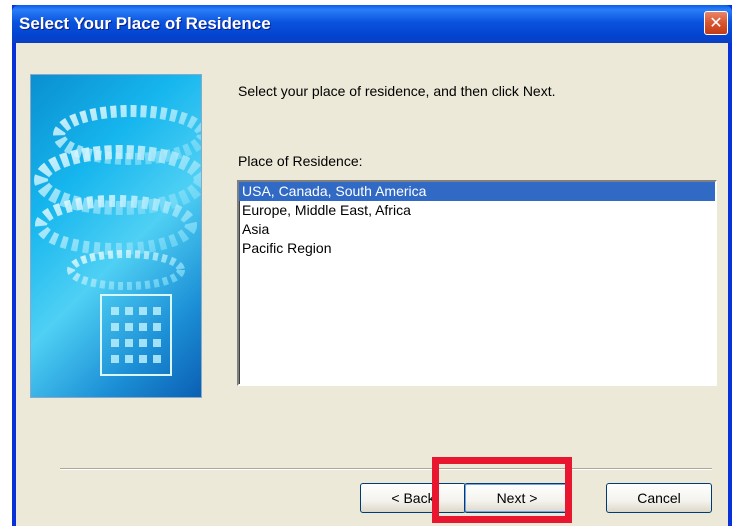  What do you see at coordinates (145, 23) in the screenshot?
I see `window-title: Select Your Place of Residence` at bounding box center [145, 23].